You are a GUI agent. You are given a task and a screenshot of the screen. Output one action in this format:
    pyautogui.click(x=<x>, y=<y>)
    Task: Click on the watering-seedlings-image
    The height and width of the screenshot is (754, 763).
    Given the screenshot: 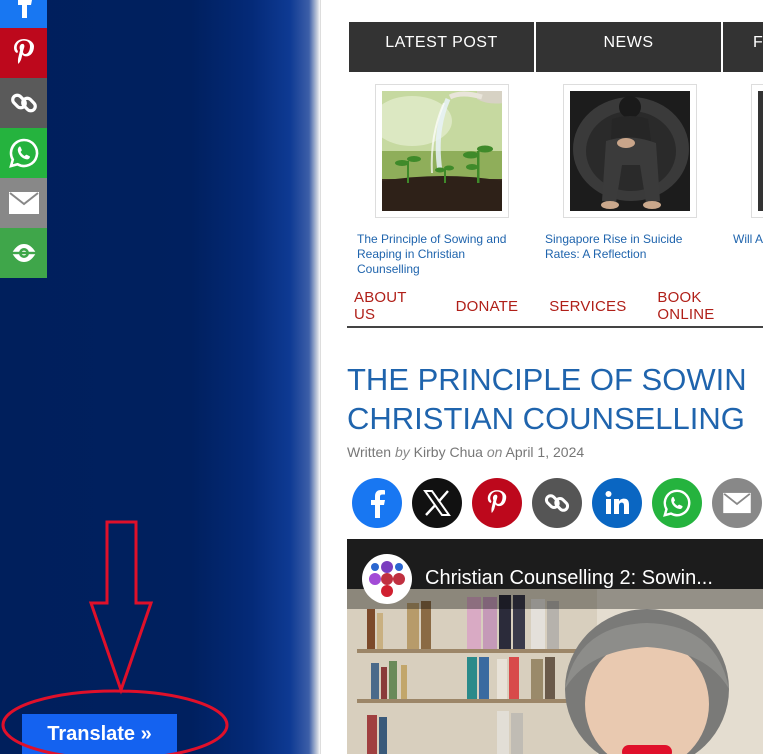 What is the action you would take?
    pyautogui.click(x=442, y=151)
    